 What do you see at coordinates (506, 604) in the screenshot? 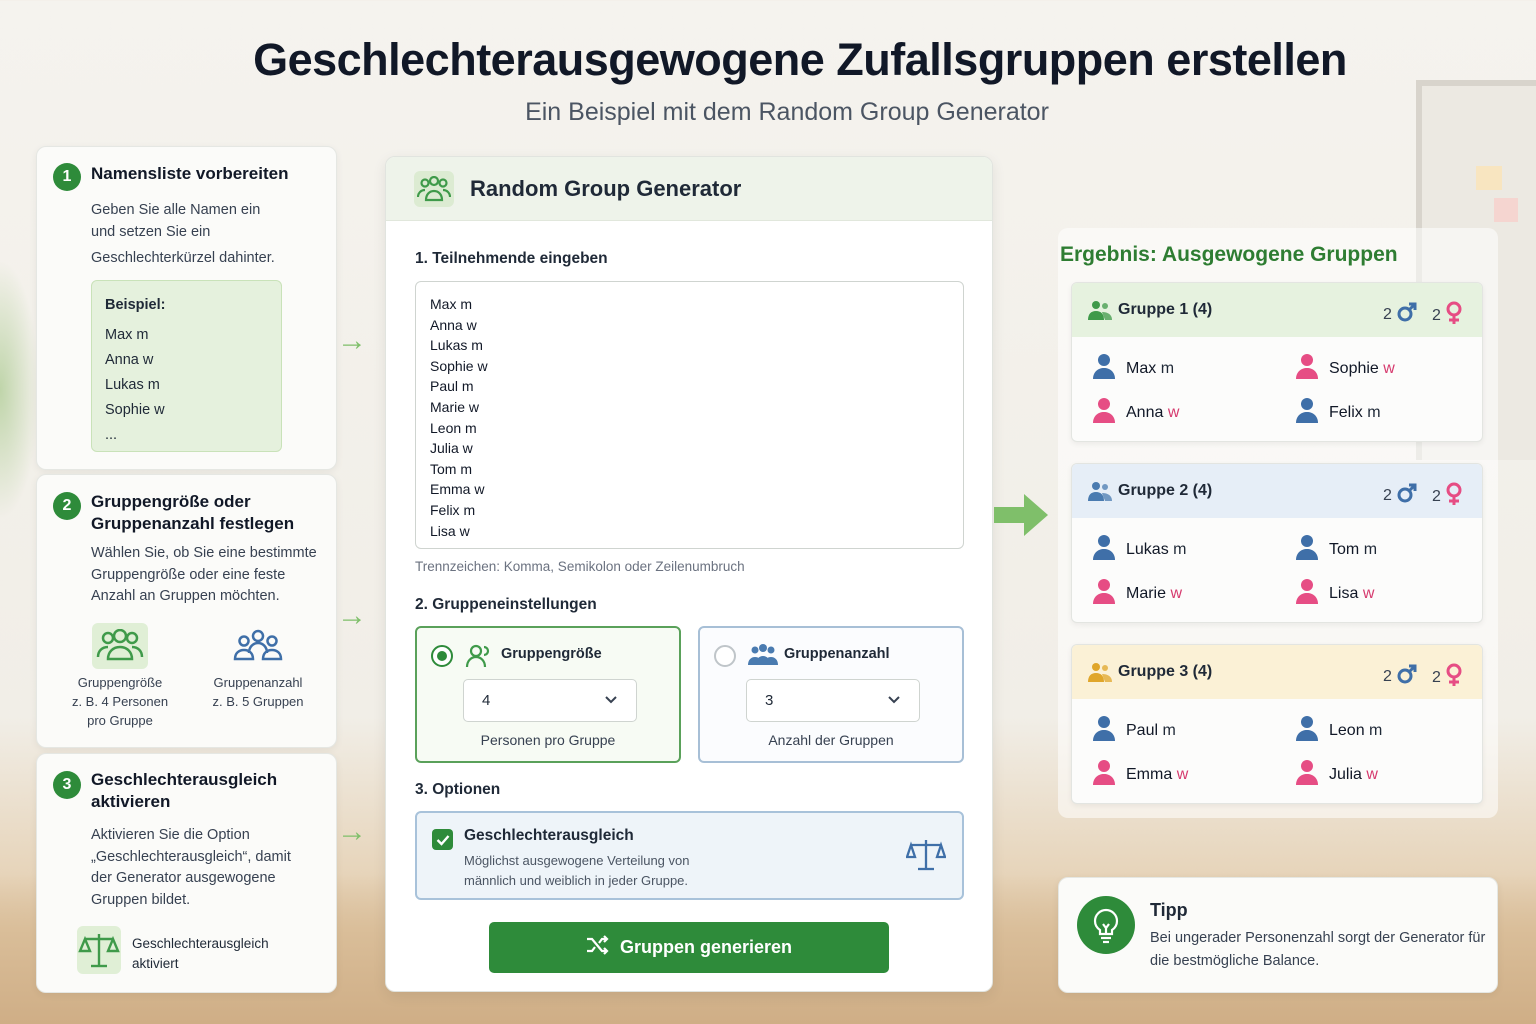
I see `section-settings-label: 2. Gruppeneinstellungen` at bounding box center [506, 604].